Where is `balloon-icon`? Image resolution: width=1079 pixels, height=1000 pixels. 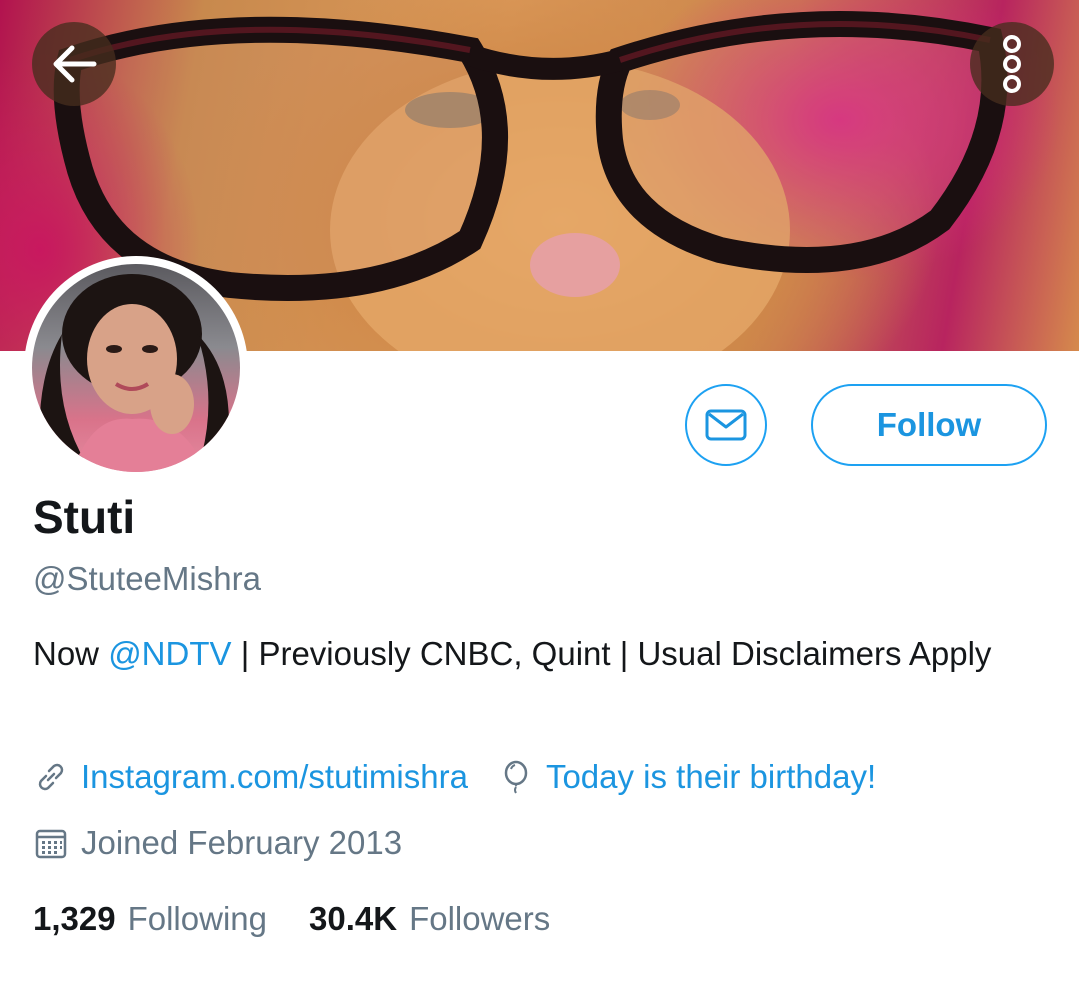 balloon-icon is located at coordinates (516, 777).